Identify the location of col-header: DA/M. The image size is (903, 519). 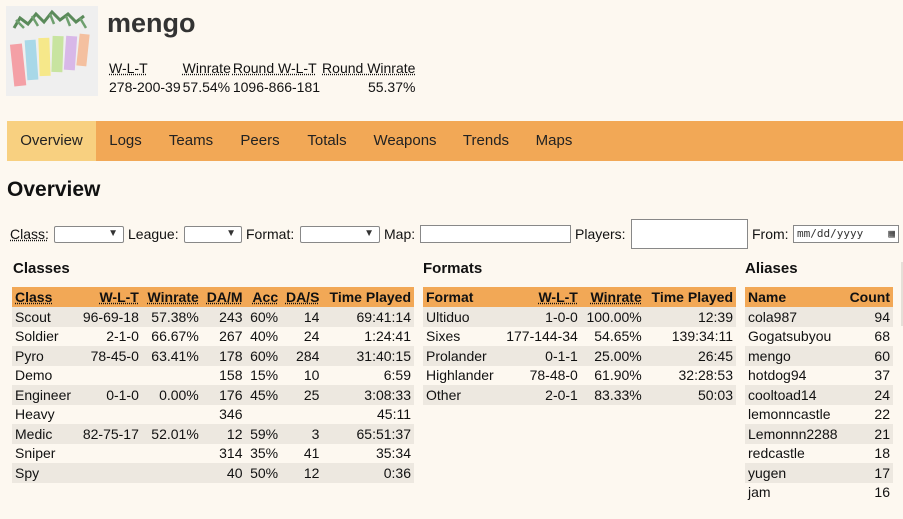
(223, 297).